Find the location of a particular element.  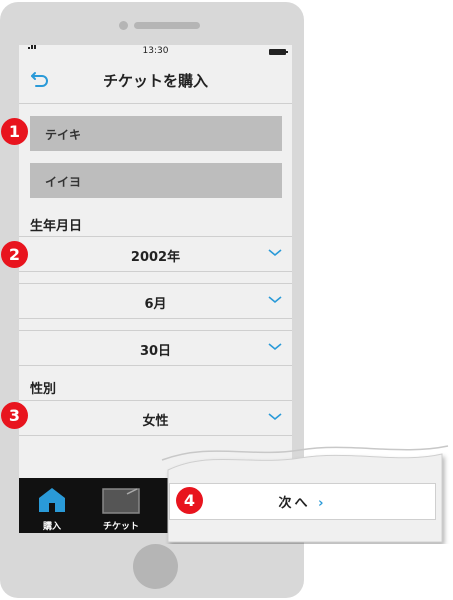

ticket-icon is located at coordinates (121, 501).